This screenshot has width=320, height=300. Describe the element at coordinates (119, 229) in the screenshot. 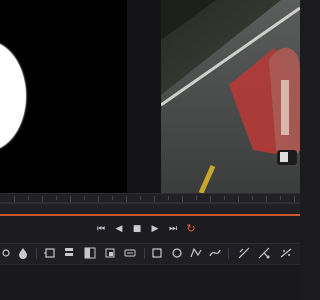

I see `play-reverse-button: ◀` at that location.